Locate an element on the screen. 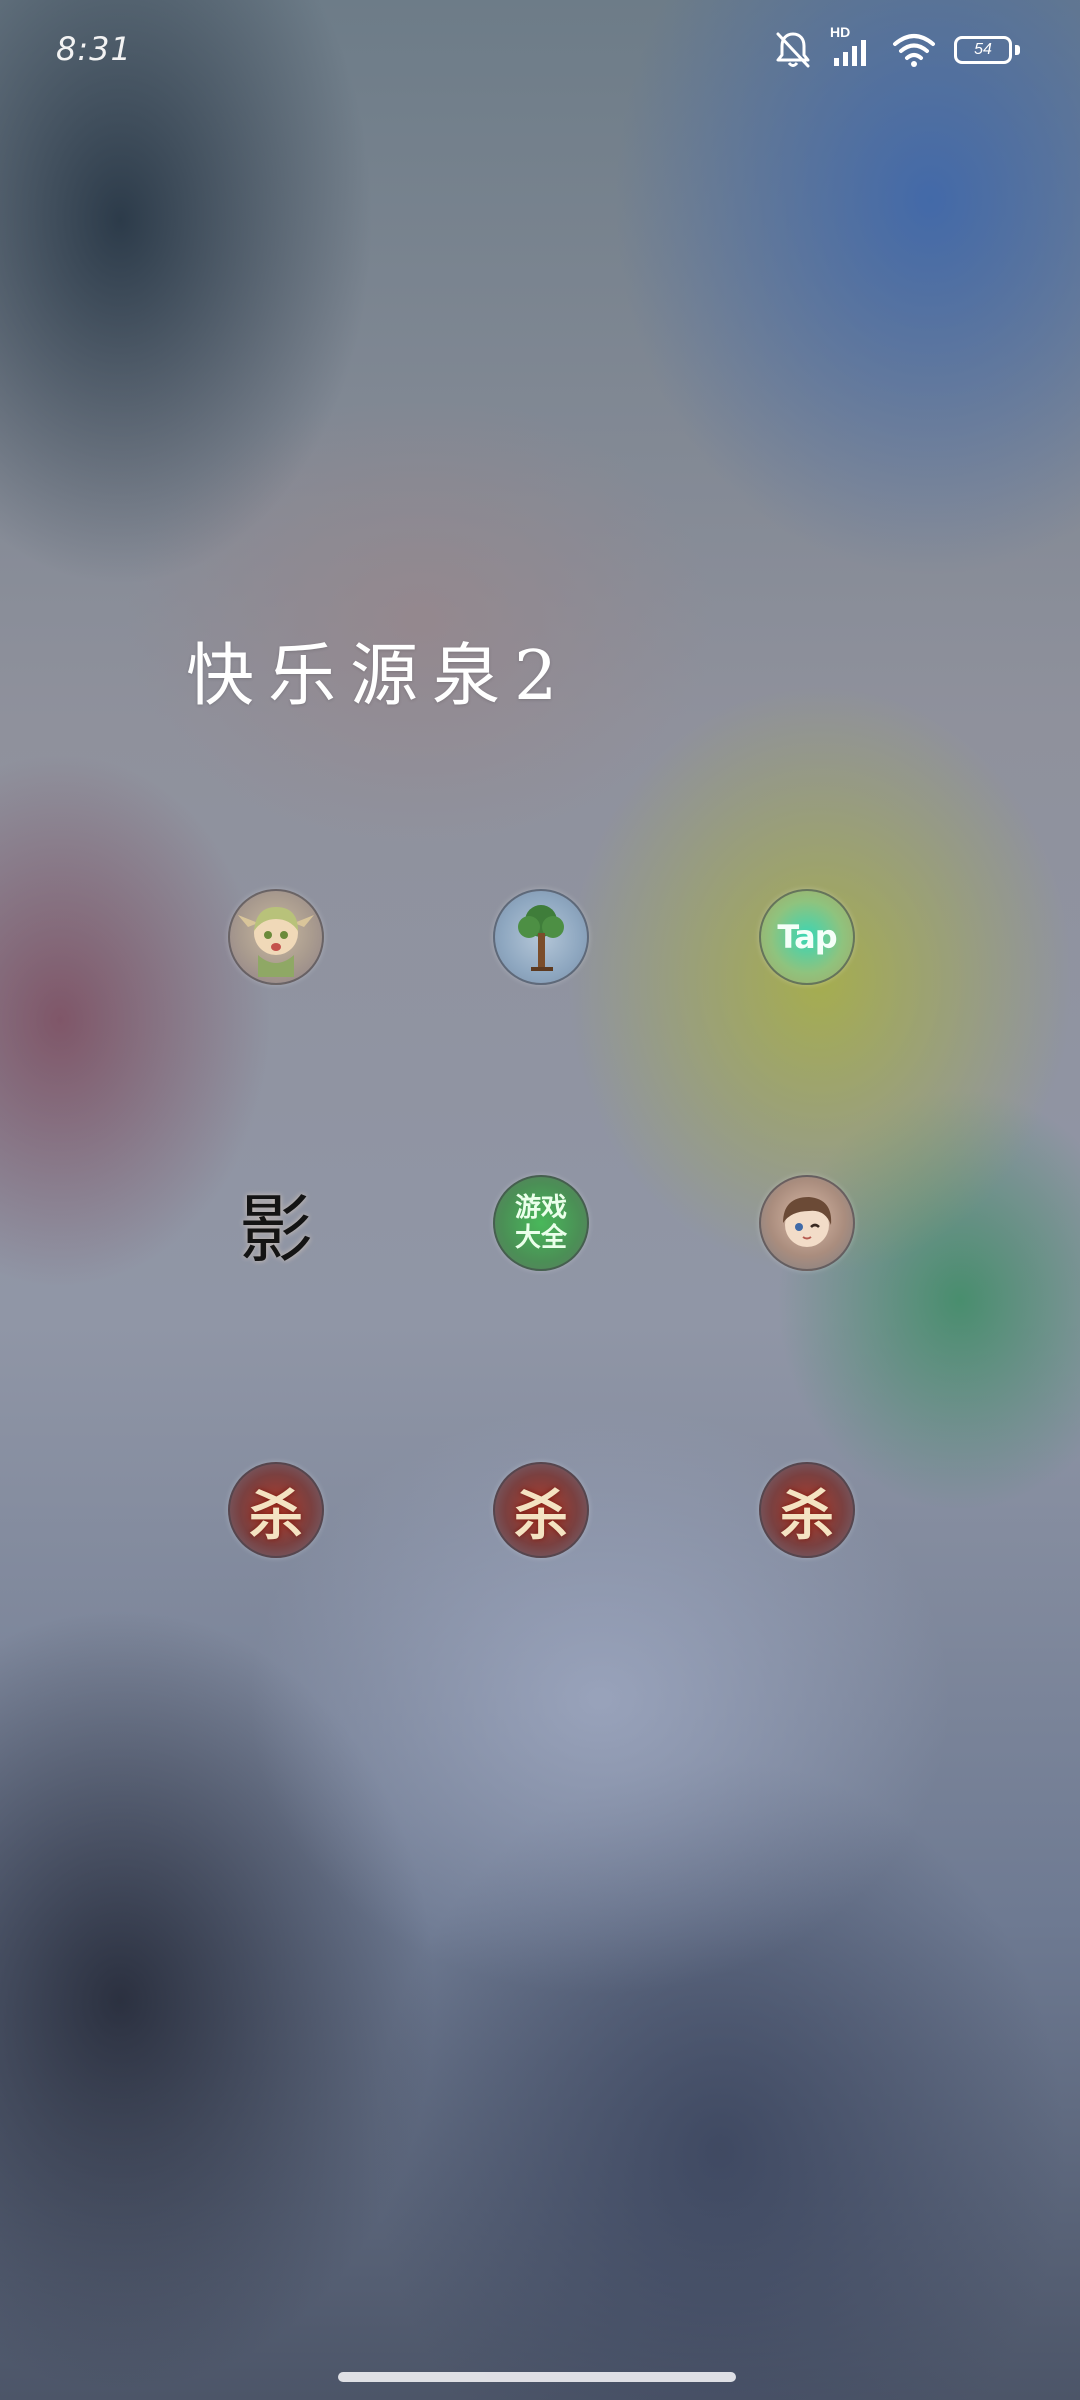 This screenshot has width=1080, height=2400. battery-level: 54 is located at coordinates (983, 49).